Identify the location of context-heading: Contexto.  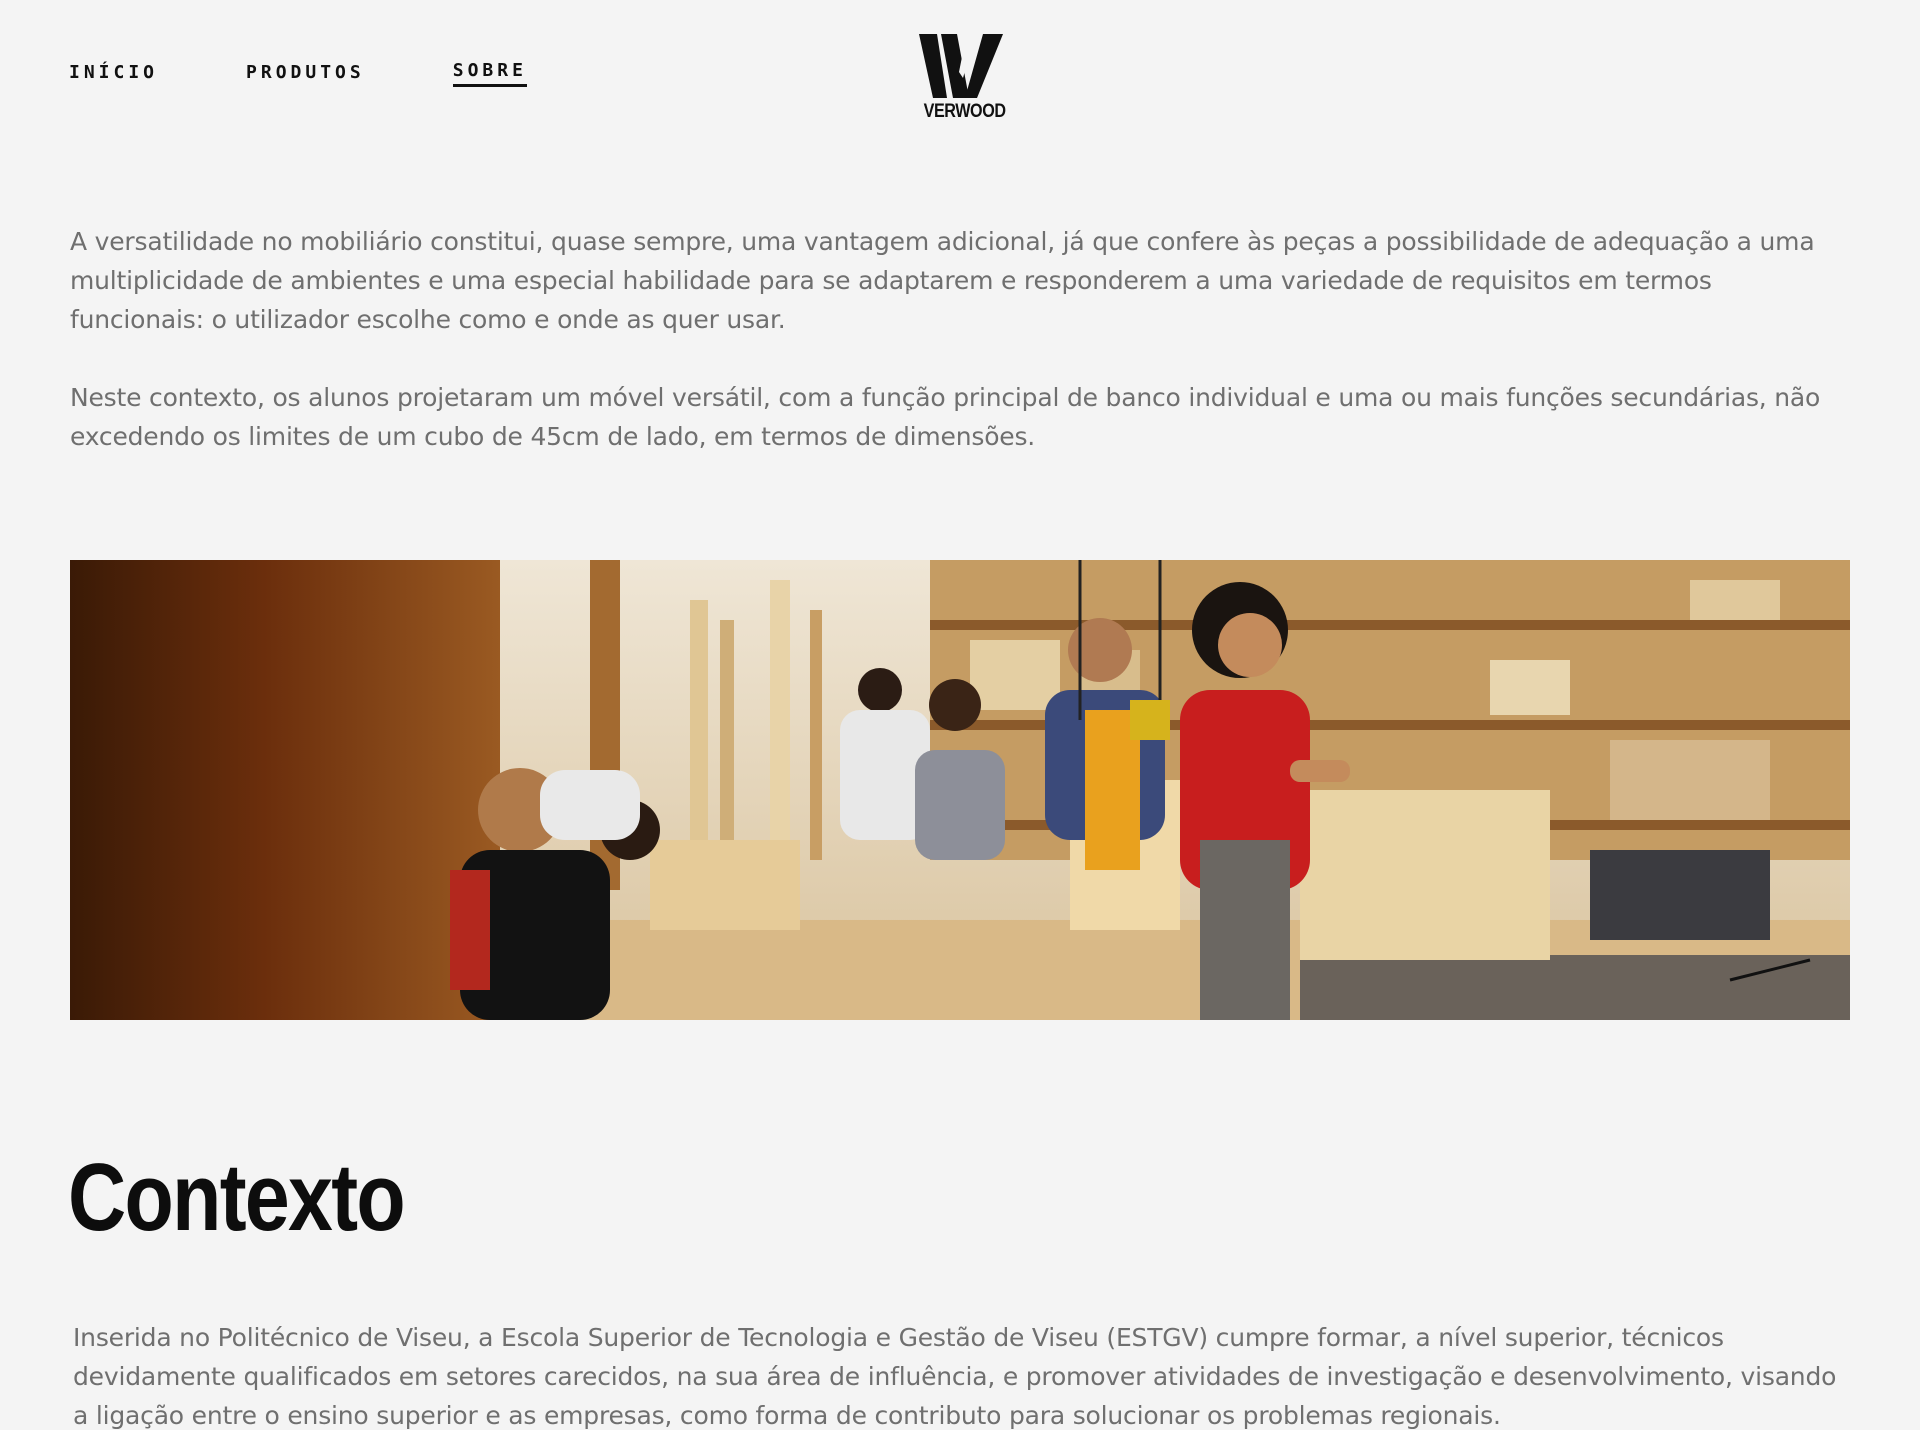
(237, 1197).